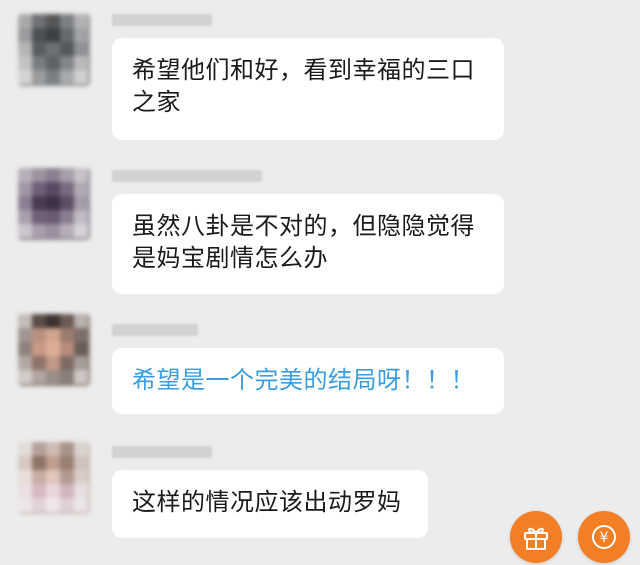 The width and height of the screenshot is (640, 565). I want to click on gift-icon, so click(536, 538).